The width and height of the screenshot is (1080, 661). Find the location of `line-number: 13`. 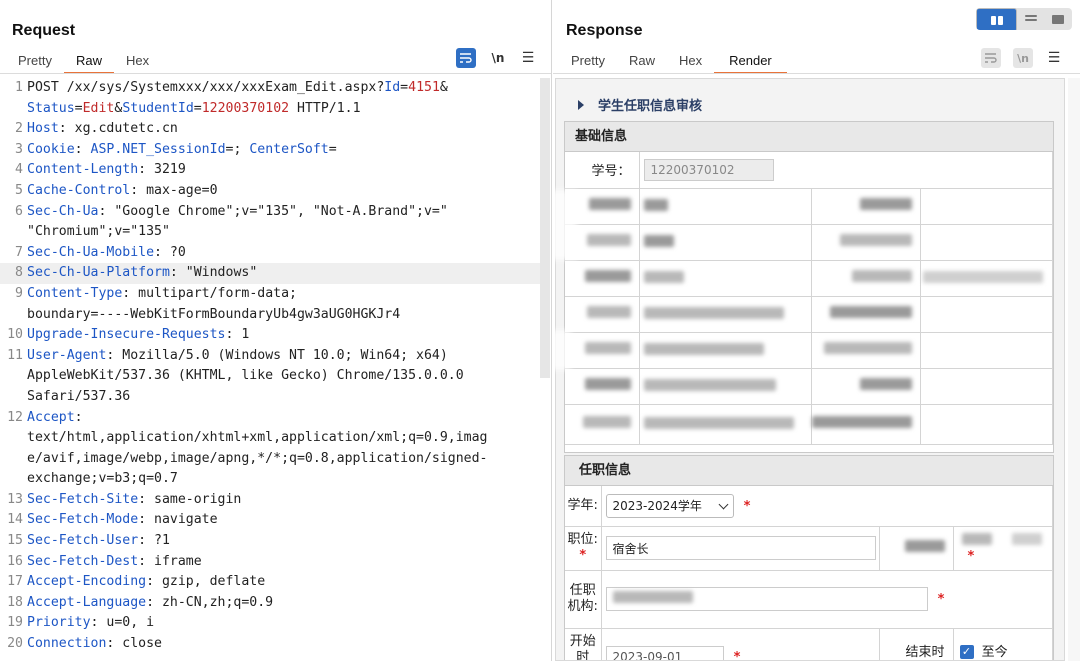

line-number: 13 is located at coordinates (15, 499).